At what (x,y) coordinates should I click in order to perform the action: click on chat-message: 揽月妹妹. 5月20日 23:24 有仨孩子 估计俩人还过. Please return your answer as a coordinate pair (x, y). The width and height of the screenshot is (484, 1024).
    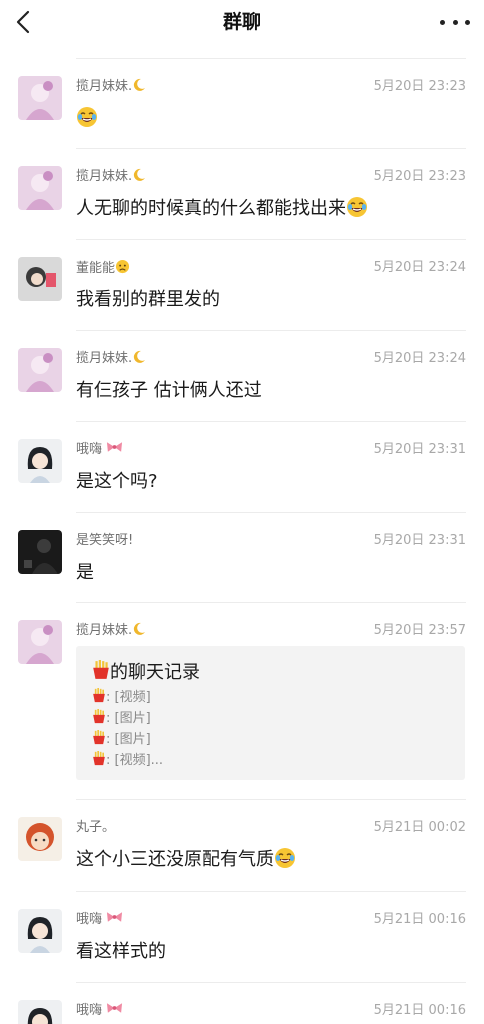
    Looking at the image, I should click on (242, 375).